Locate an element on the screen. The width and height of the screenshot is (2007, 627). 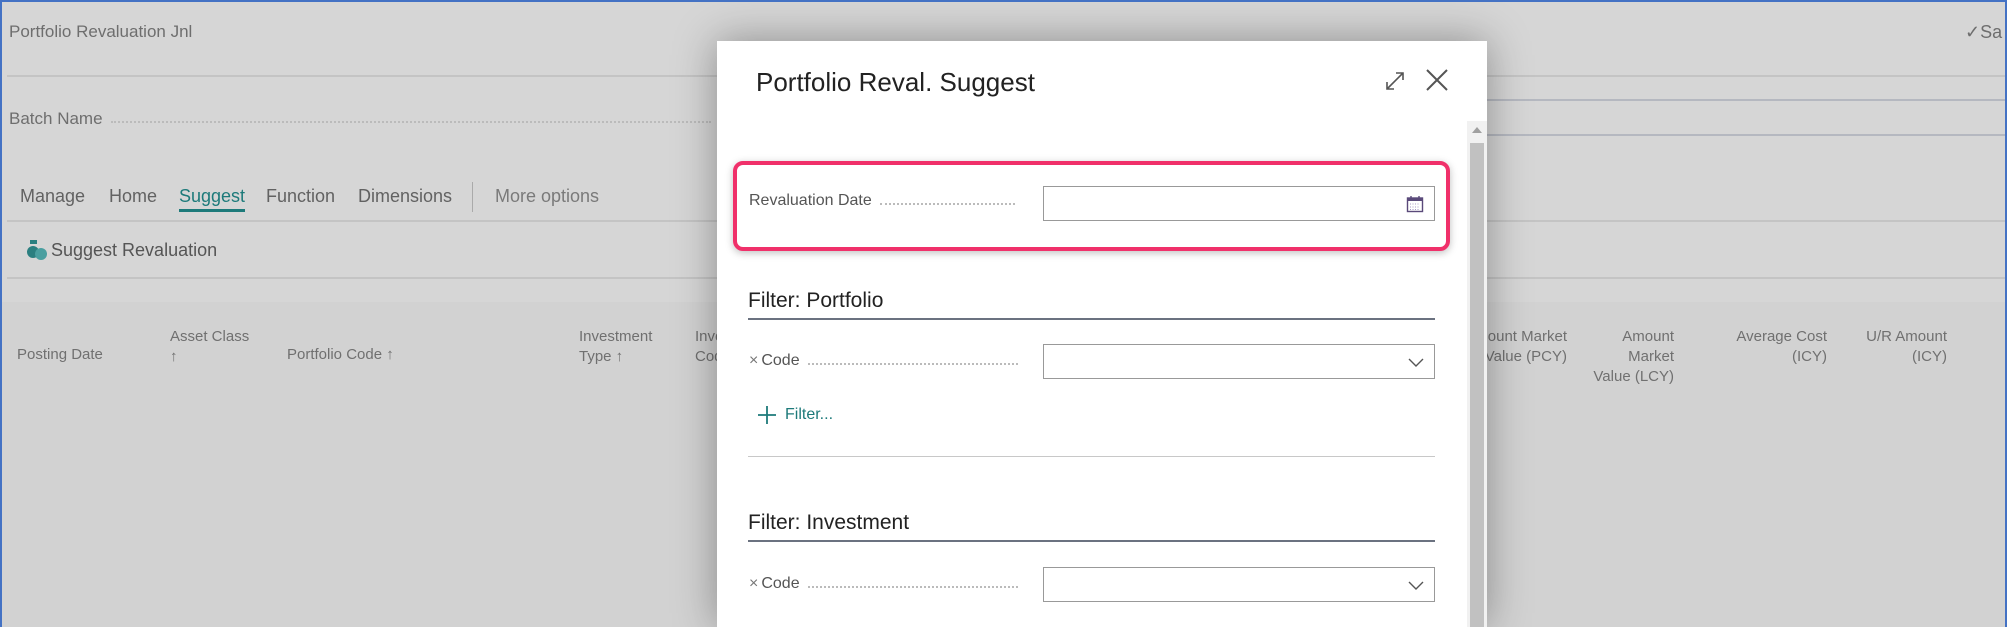
column-label: Asset Class is located at coordinates (210, 336).